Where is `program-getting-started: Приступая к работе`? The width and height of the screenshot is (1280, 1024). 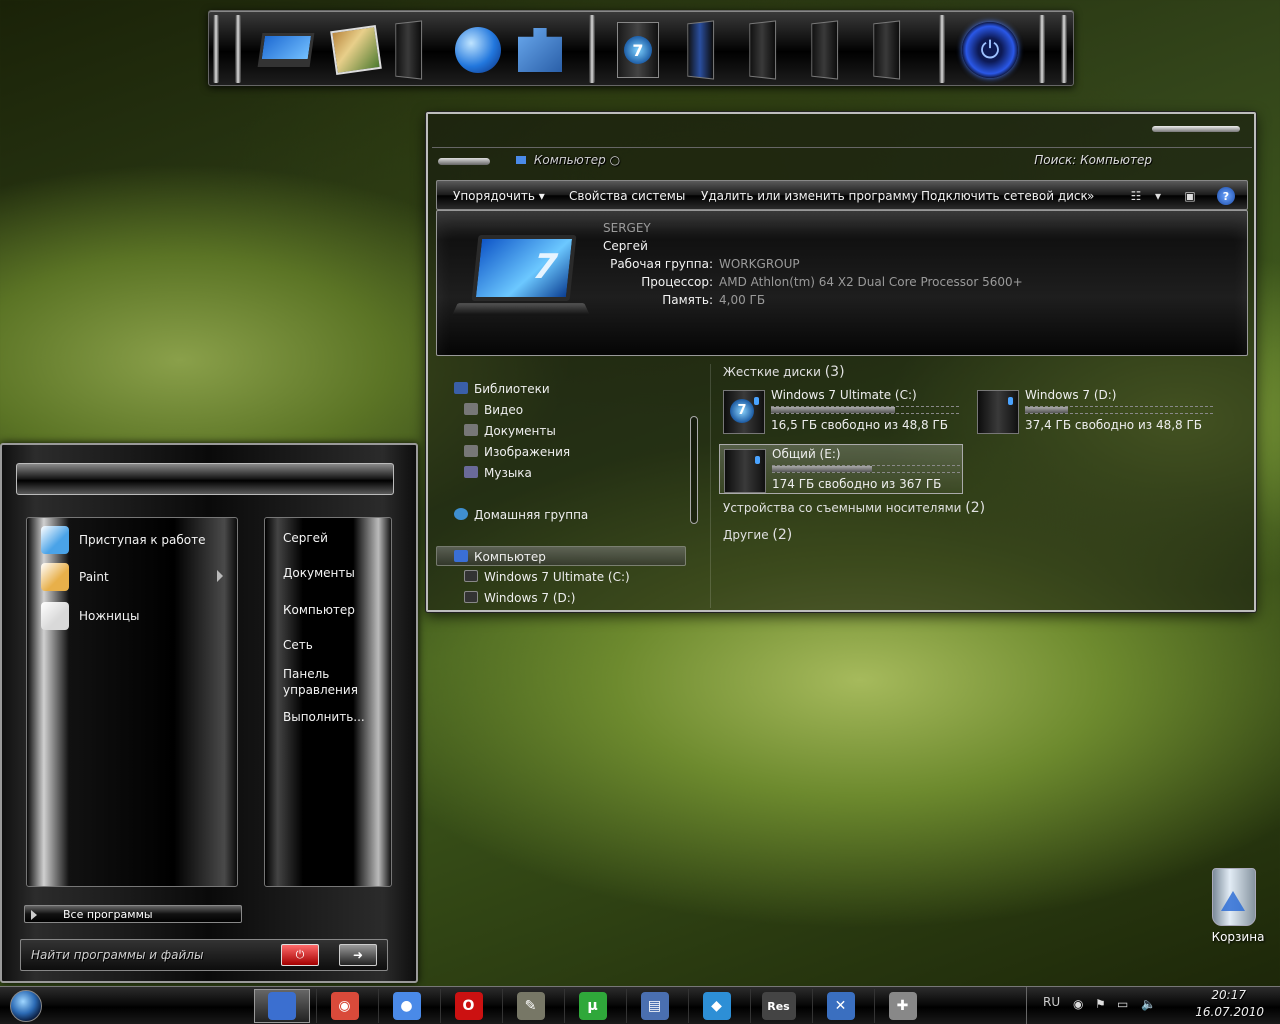 program-getting-started: Приступая к работе is located at coordinates (136, 540).